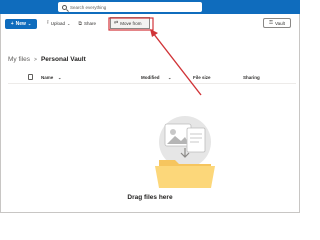  I want to click on breadcrumb-current: Personal Vault, so click(63, 59).